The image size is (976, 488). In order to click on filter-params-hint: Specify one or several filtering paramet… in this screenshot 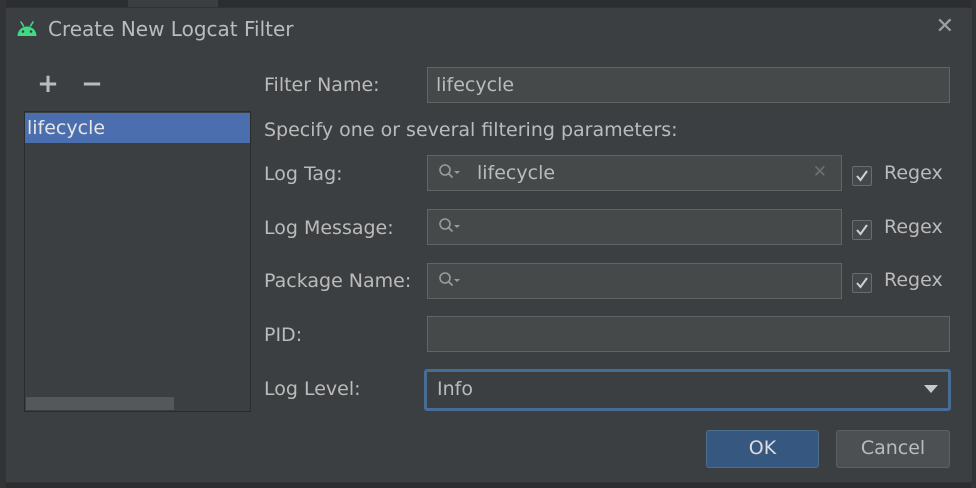, I will do `click(471, 130)`.